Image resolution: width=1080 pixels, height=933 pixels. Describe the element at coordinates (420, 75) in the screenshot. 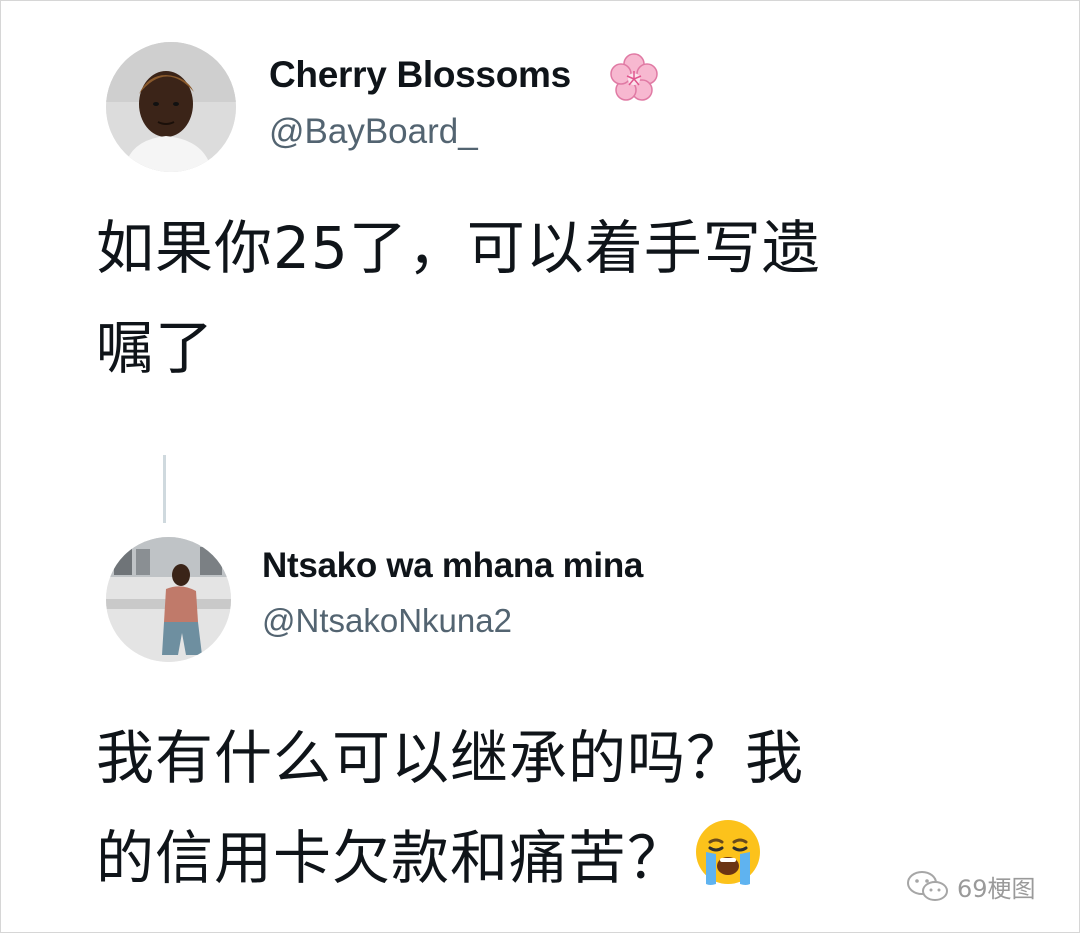

I see `display-name: Cherry Blossoms` at that location.